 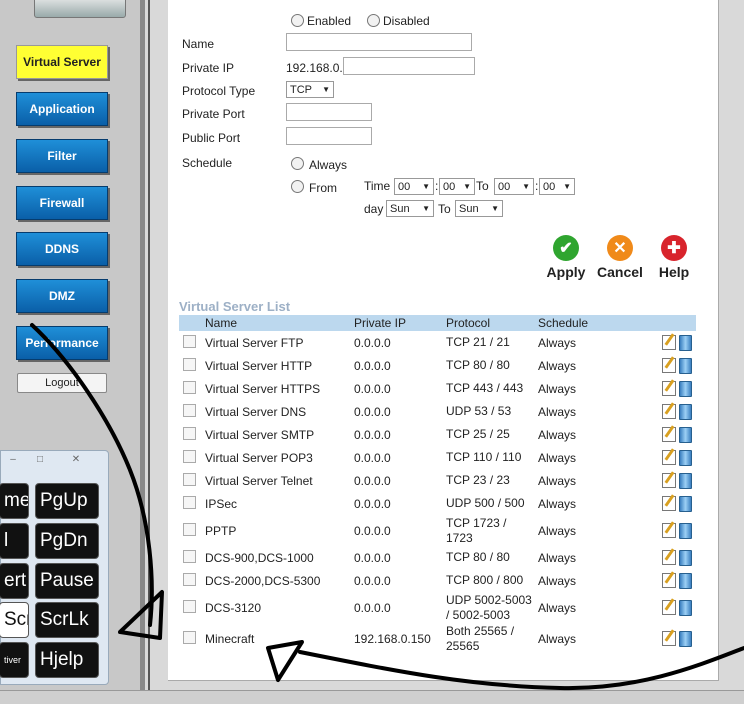 I want to click on minimize-icon: –, so click(x=13, y=460).